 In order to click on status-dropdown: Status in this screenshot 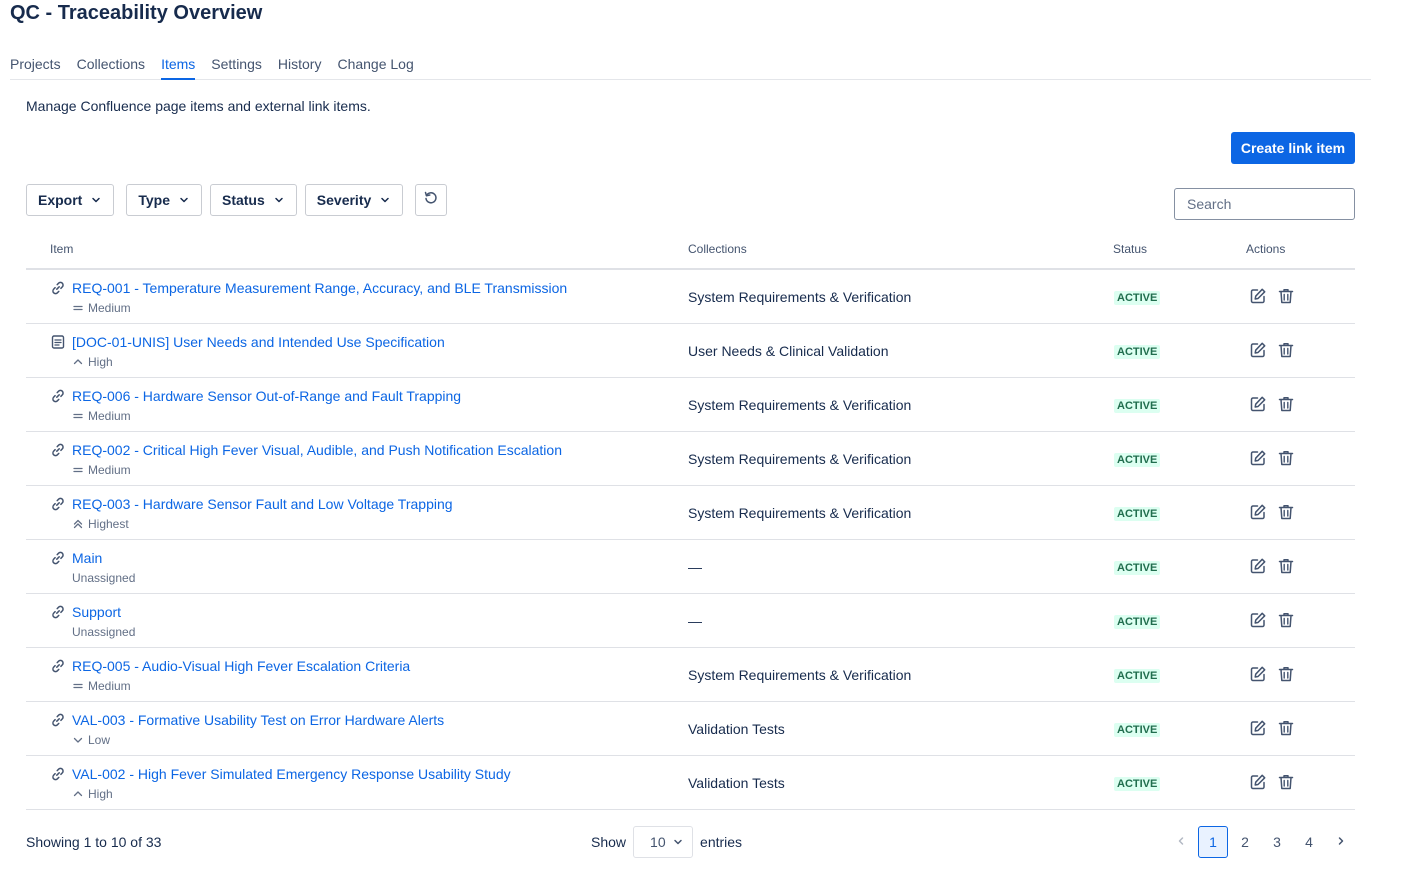, I will do `click(253, 200)`.